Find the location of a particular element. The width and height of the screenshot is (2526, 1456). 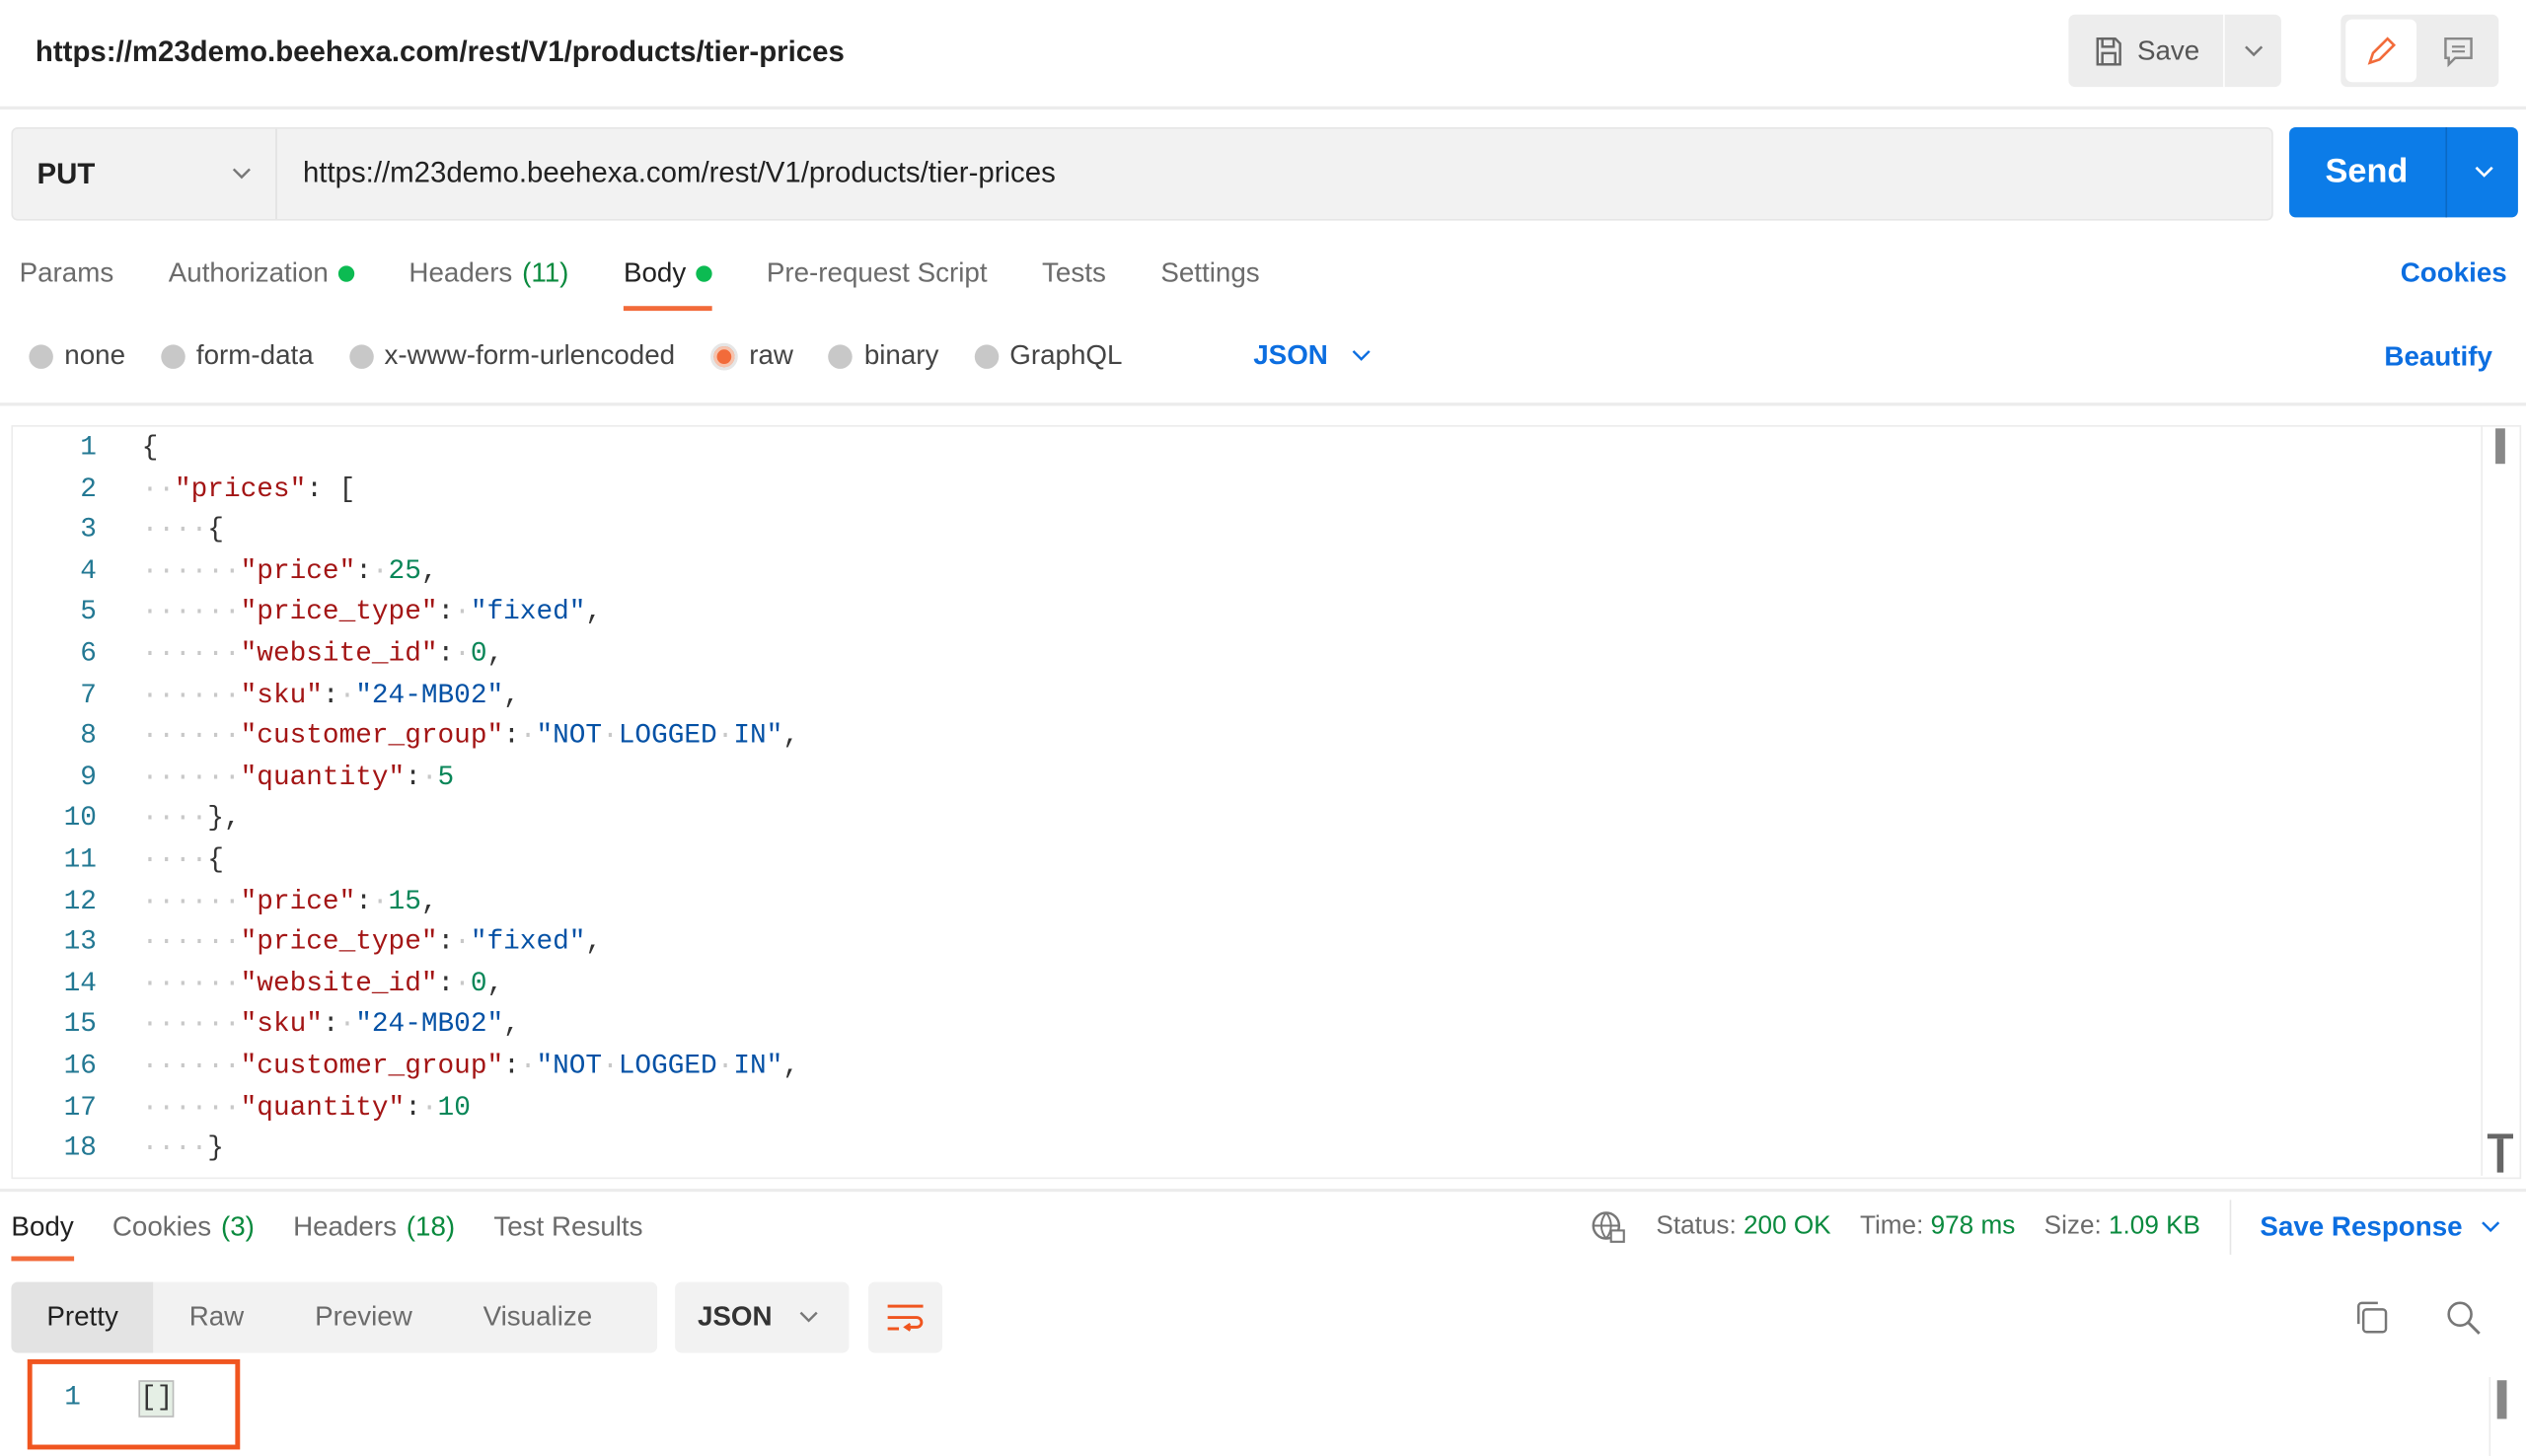

response-tabs: Body Cookies (3) Headers (18) Test Results is located at coordinates (327, 1235).